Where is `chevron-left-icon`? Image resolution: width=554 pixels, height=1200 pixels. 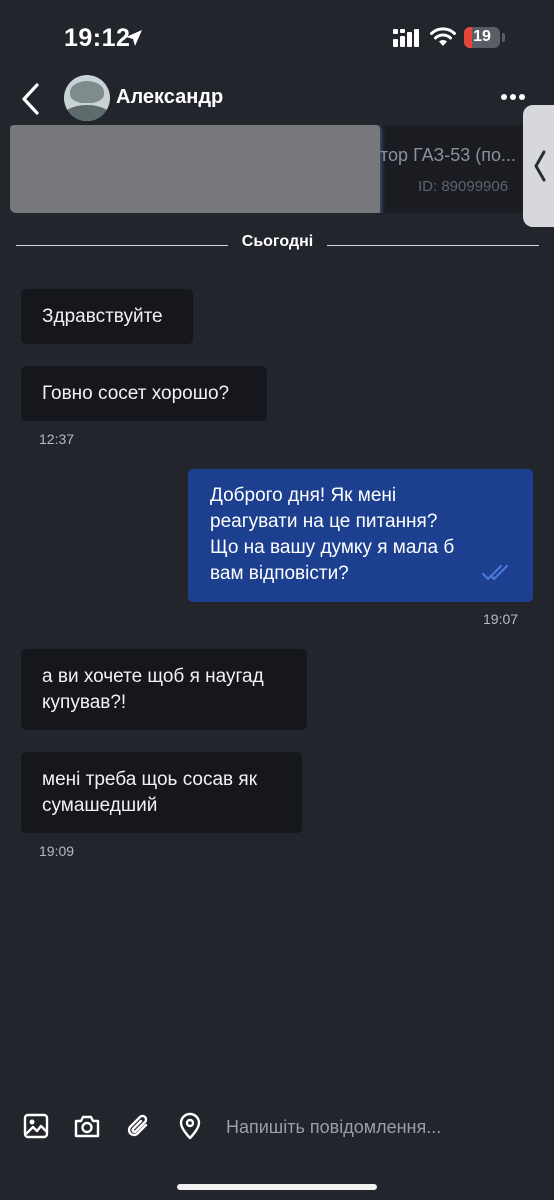
chevron-left-icon is located at coordinates (540, 166).